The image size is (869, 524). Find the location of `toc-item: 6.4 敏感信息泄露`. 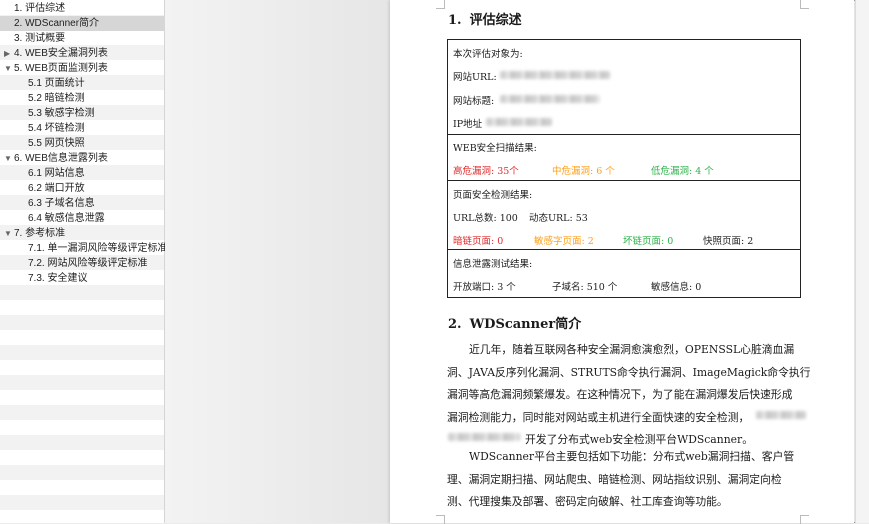

toc-item: 6.4 敏感信息泄露 is located at coordinates (52, 218).